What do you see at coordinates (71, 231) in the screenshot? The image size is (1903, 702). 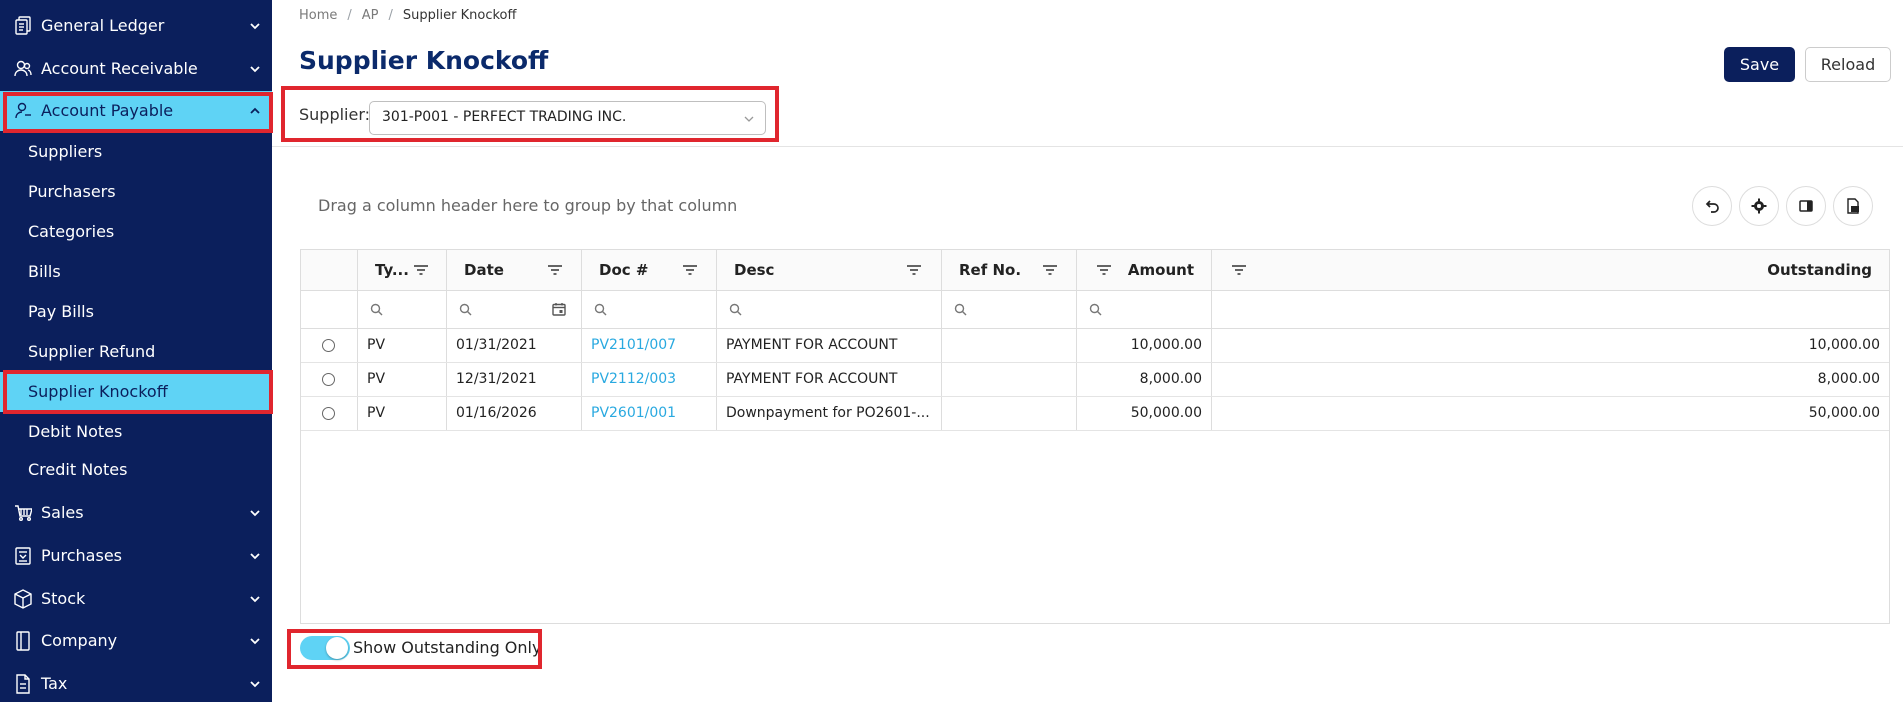 I see `sidebar-item-label: Categories` at bounding box center [71, 231].